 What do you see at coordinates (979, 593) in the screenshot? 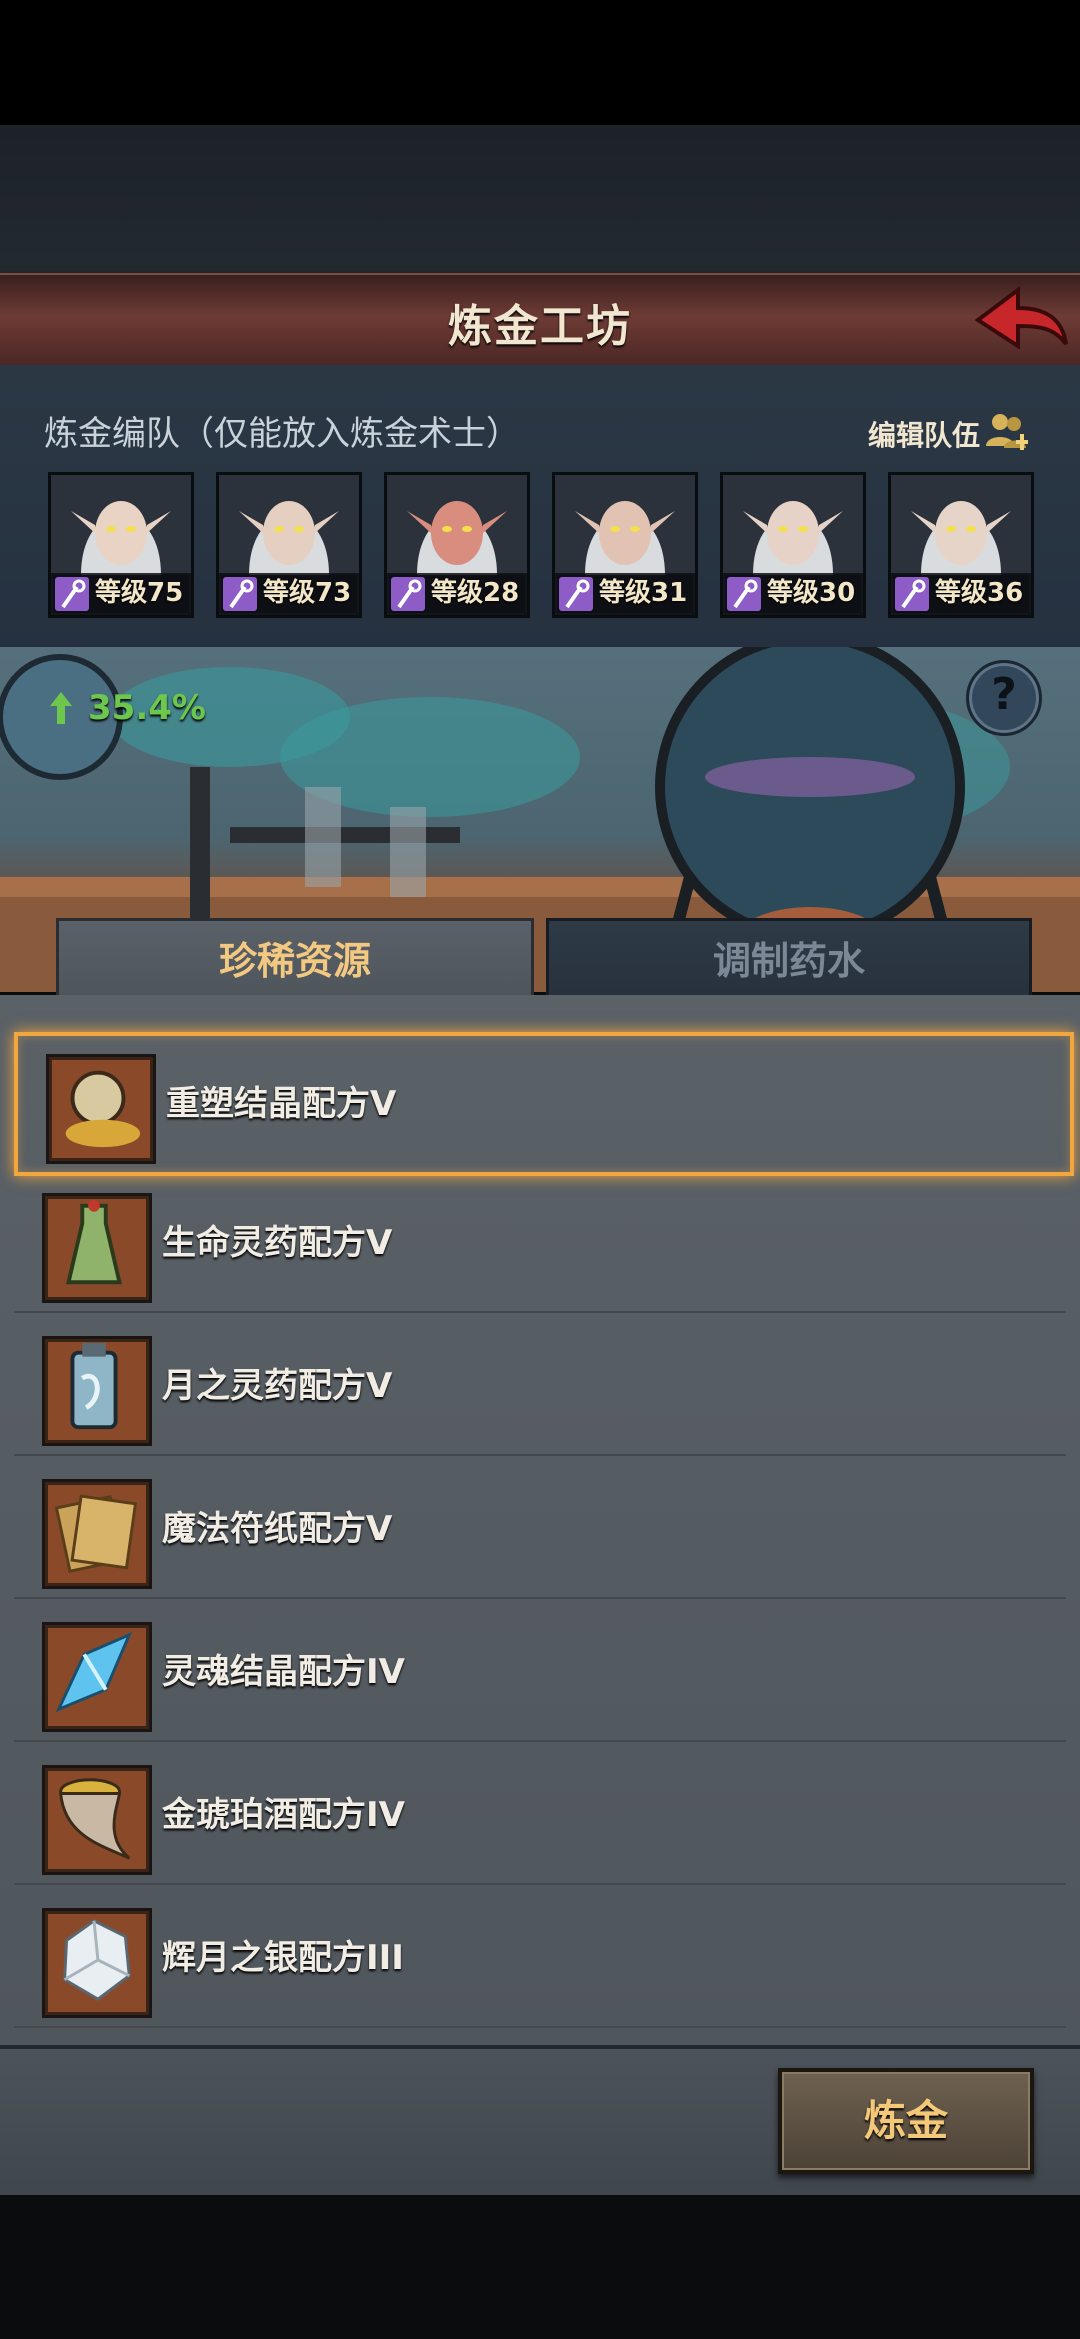
I see `hero-level: 等级36` at bounding box center [979, 593].